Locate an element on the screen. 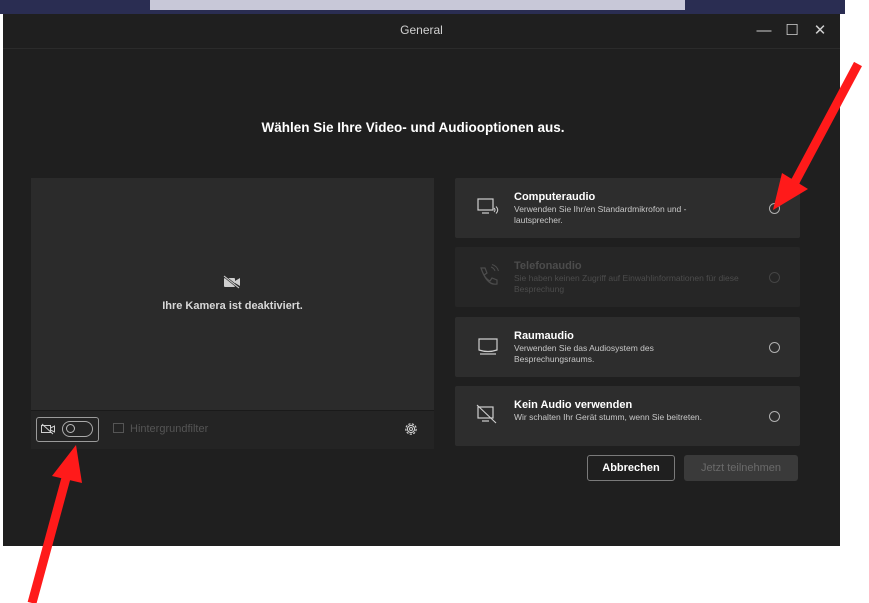 The height and width of the screenshot is (603, 869). annotation-arrow-top-right is located at coordinates (817, 135).